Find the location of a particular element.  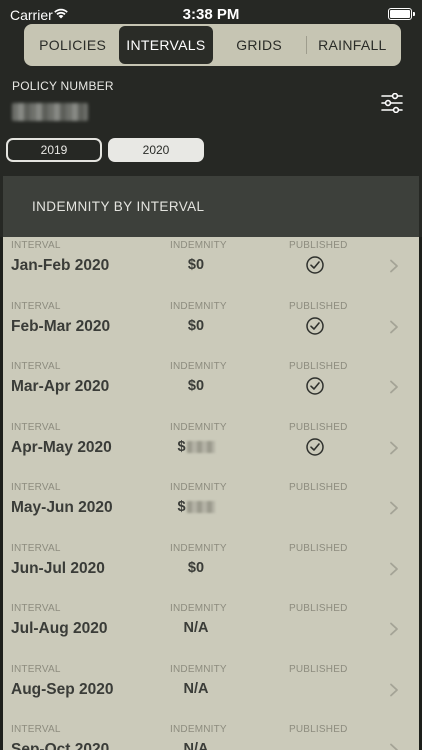

interval-period: Feb-Mar 2020 is located at coordinates (61, 326).